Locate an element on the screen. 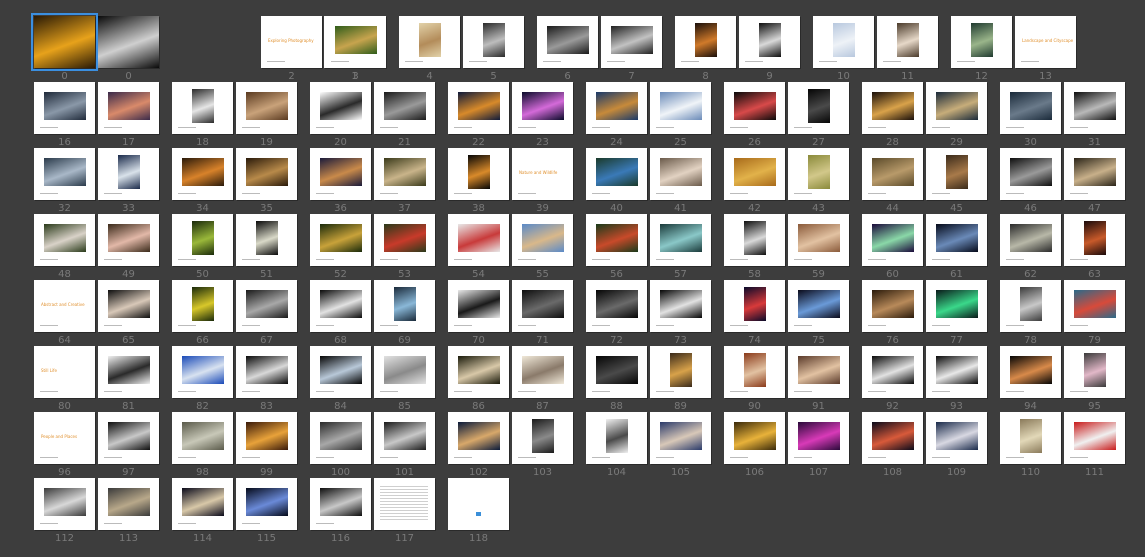 This screenshot has height=557, width=1145. page-thumbnail: 108 is located at coordinates (892, 445).